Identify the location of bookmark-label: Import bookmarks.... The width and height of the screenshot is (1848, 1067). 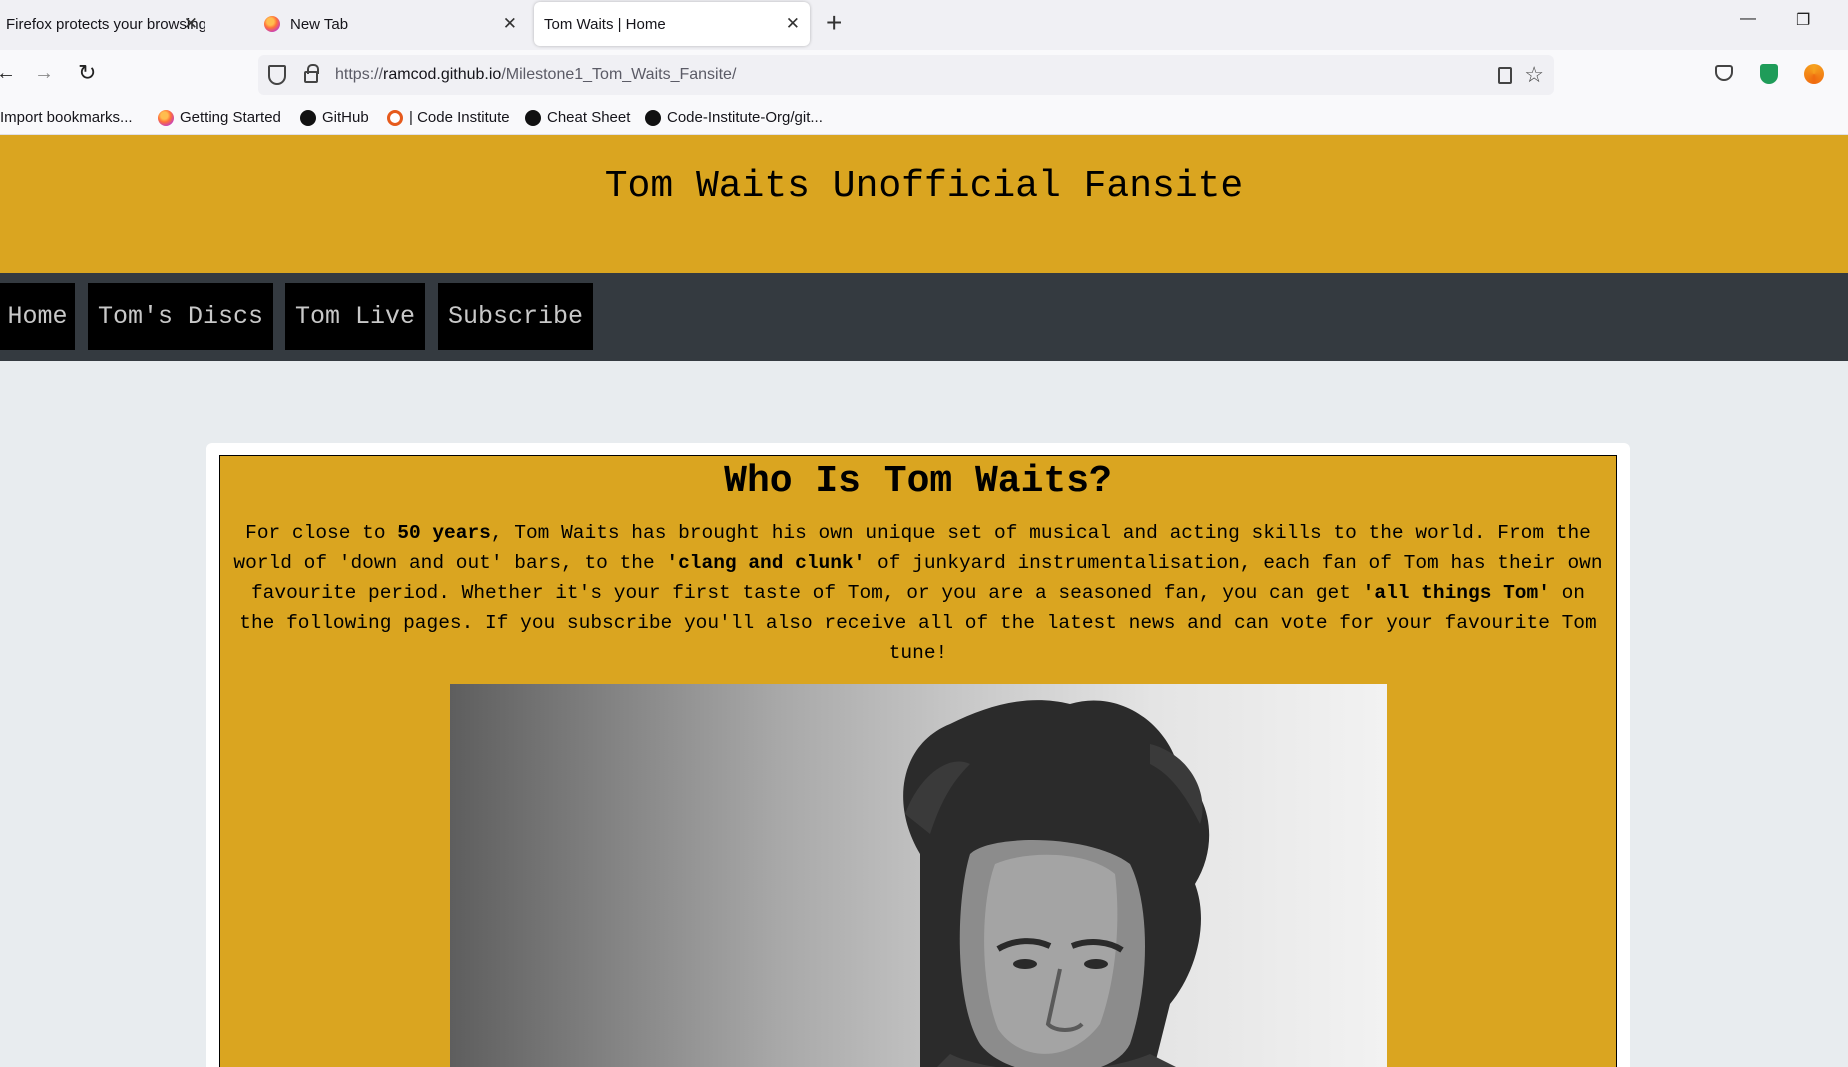
(66, 117).